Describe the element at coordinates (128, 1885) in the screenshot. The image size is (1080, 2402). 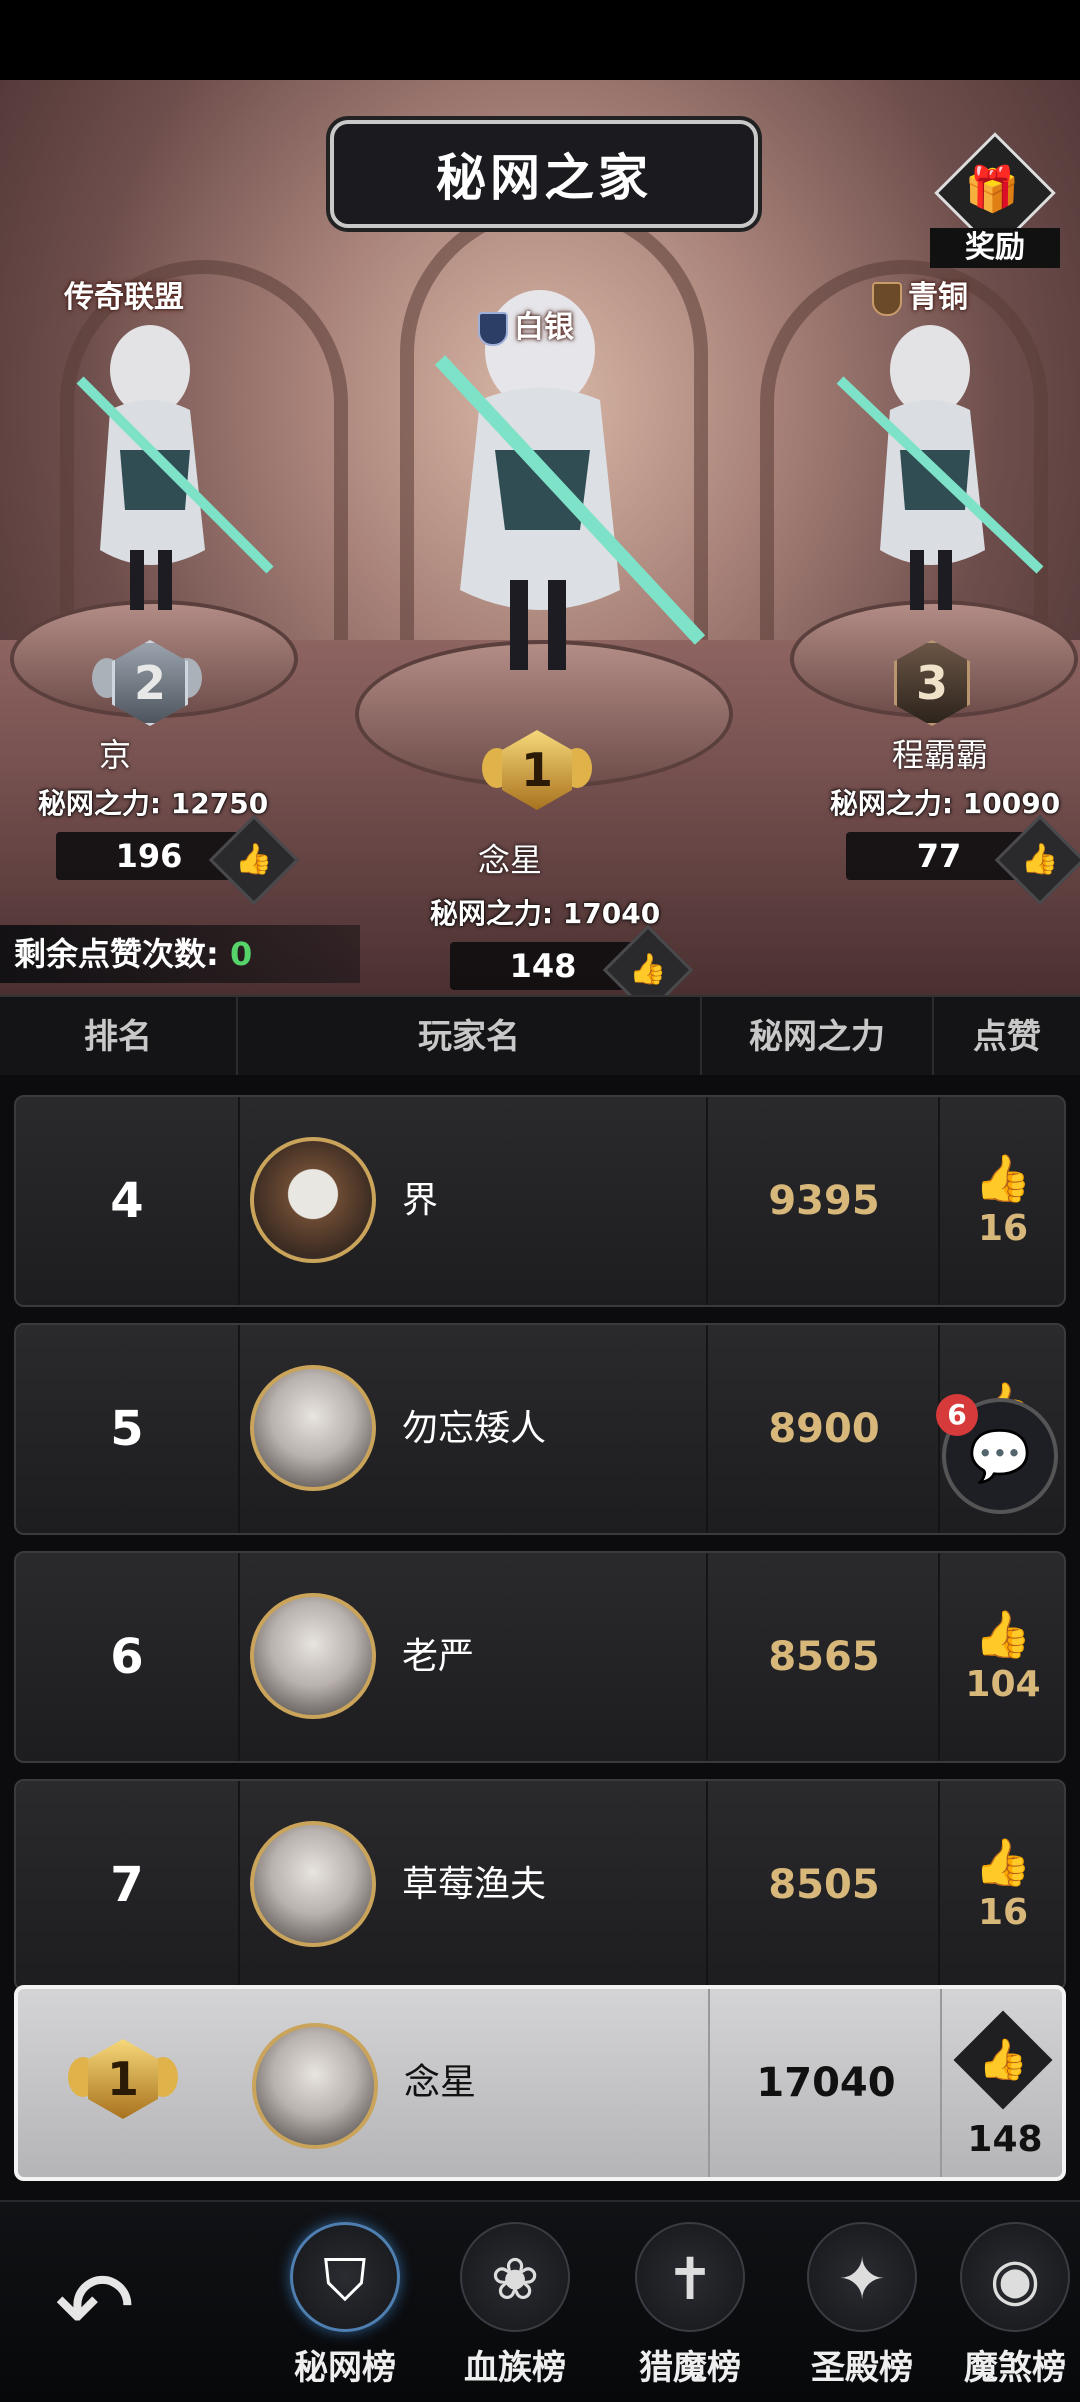
I see `row-rank: 7` at that location.